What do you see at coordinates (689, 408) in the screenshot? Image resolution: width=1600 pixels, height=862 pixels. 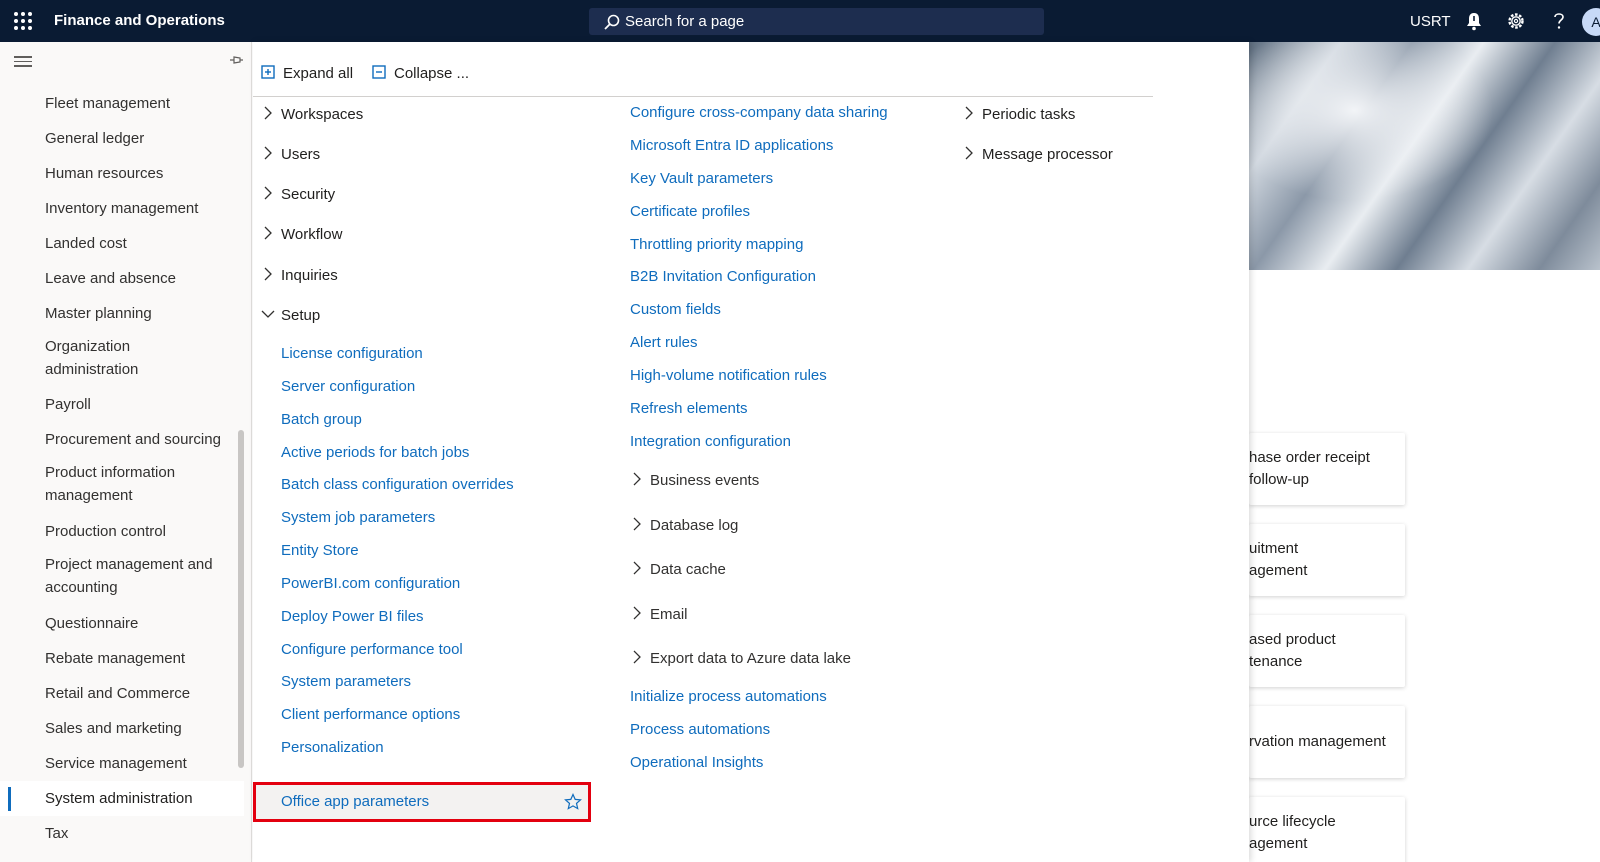 I see `link-refresh-elements: Refresh elements` at bounding box center [689, 408].